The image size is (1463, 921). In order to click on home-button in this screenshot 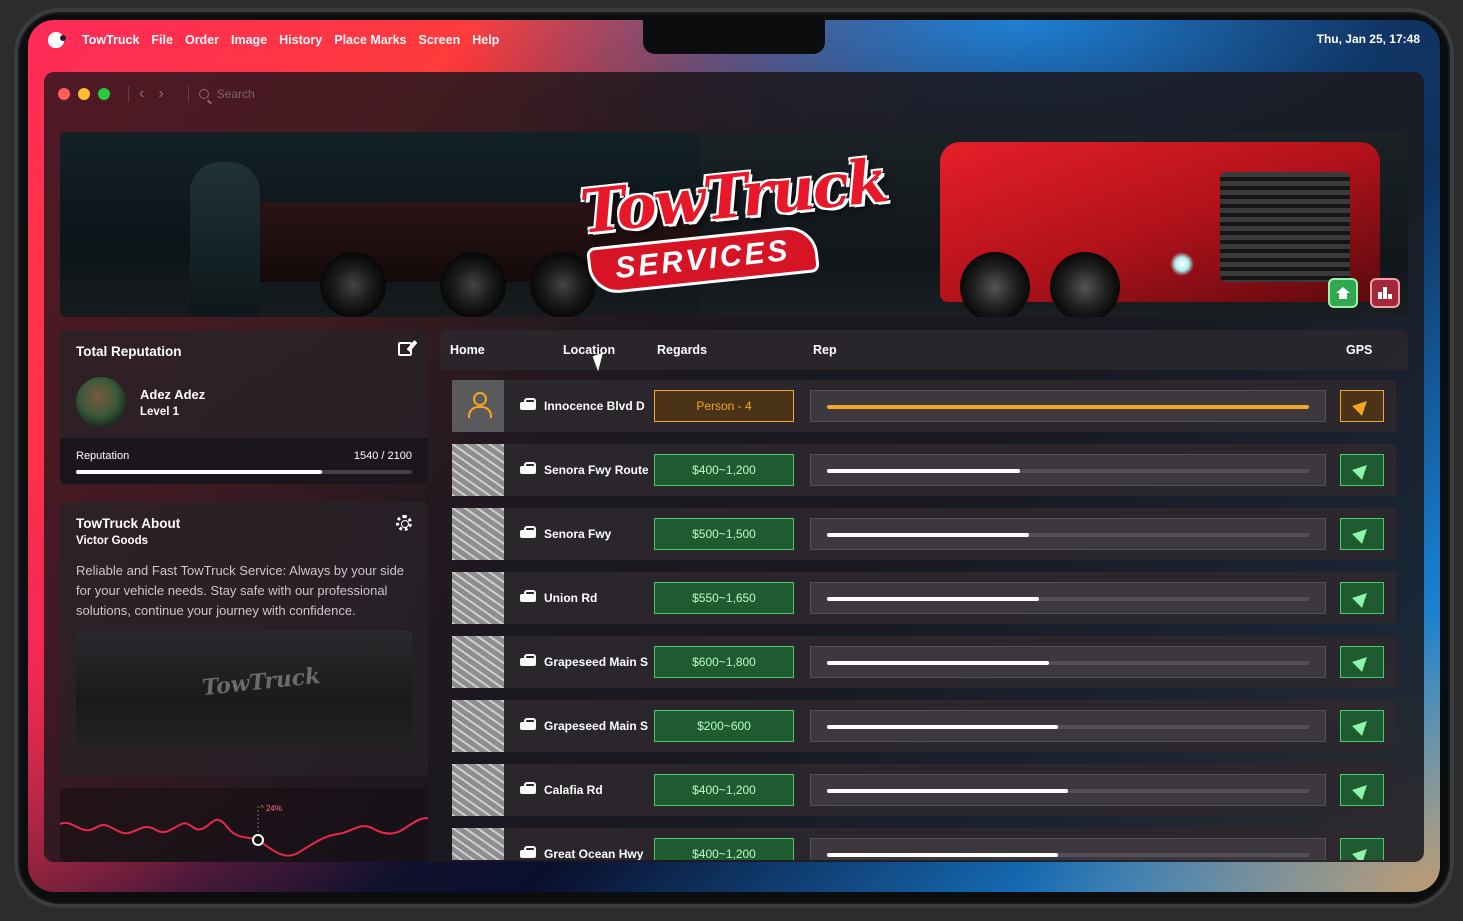, I will do `click(1343, 293)`.